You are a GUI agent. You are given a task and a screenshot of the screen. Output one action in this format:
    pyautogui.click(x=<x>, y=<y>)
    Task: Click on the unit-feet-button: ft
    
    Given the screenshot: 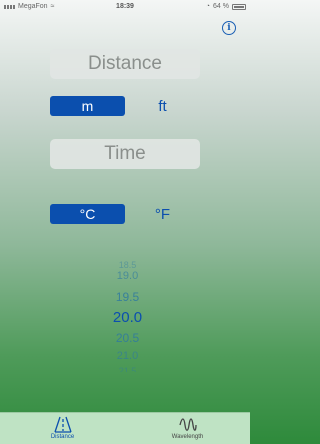 What is the action you would take?
    pyautogui.click(x=162, y=106)
    